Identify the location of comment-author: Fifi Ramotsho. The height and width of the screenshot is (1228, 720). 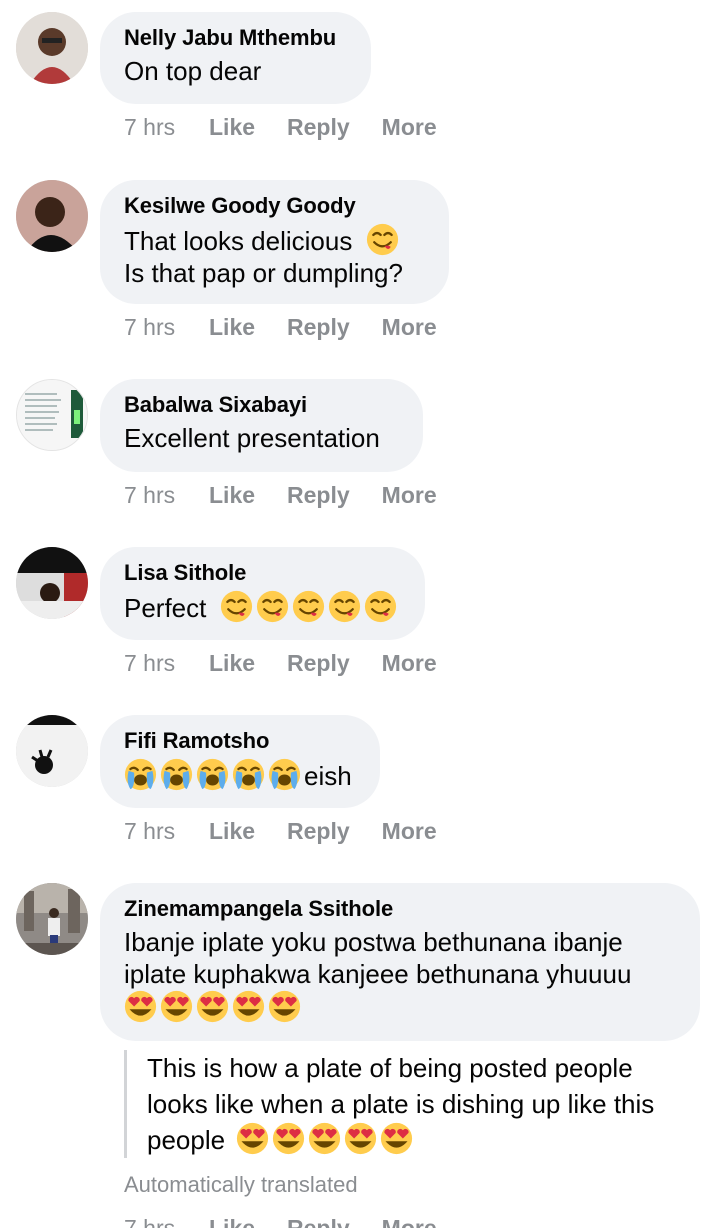
(240, 741).